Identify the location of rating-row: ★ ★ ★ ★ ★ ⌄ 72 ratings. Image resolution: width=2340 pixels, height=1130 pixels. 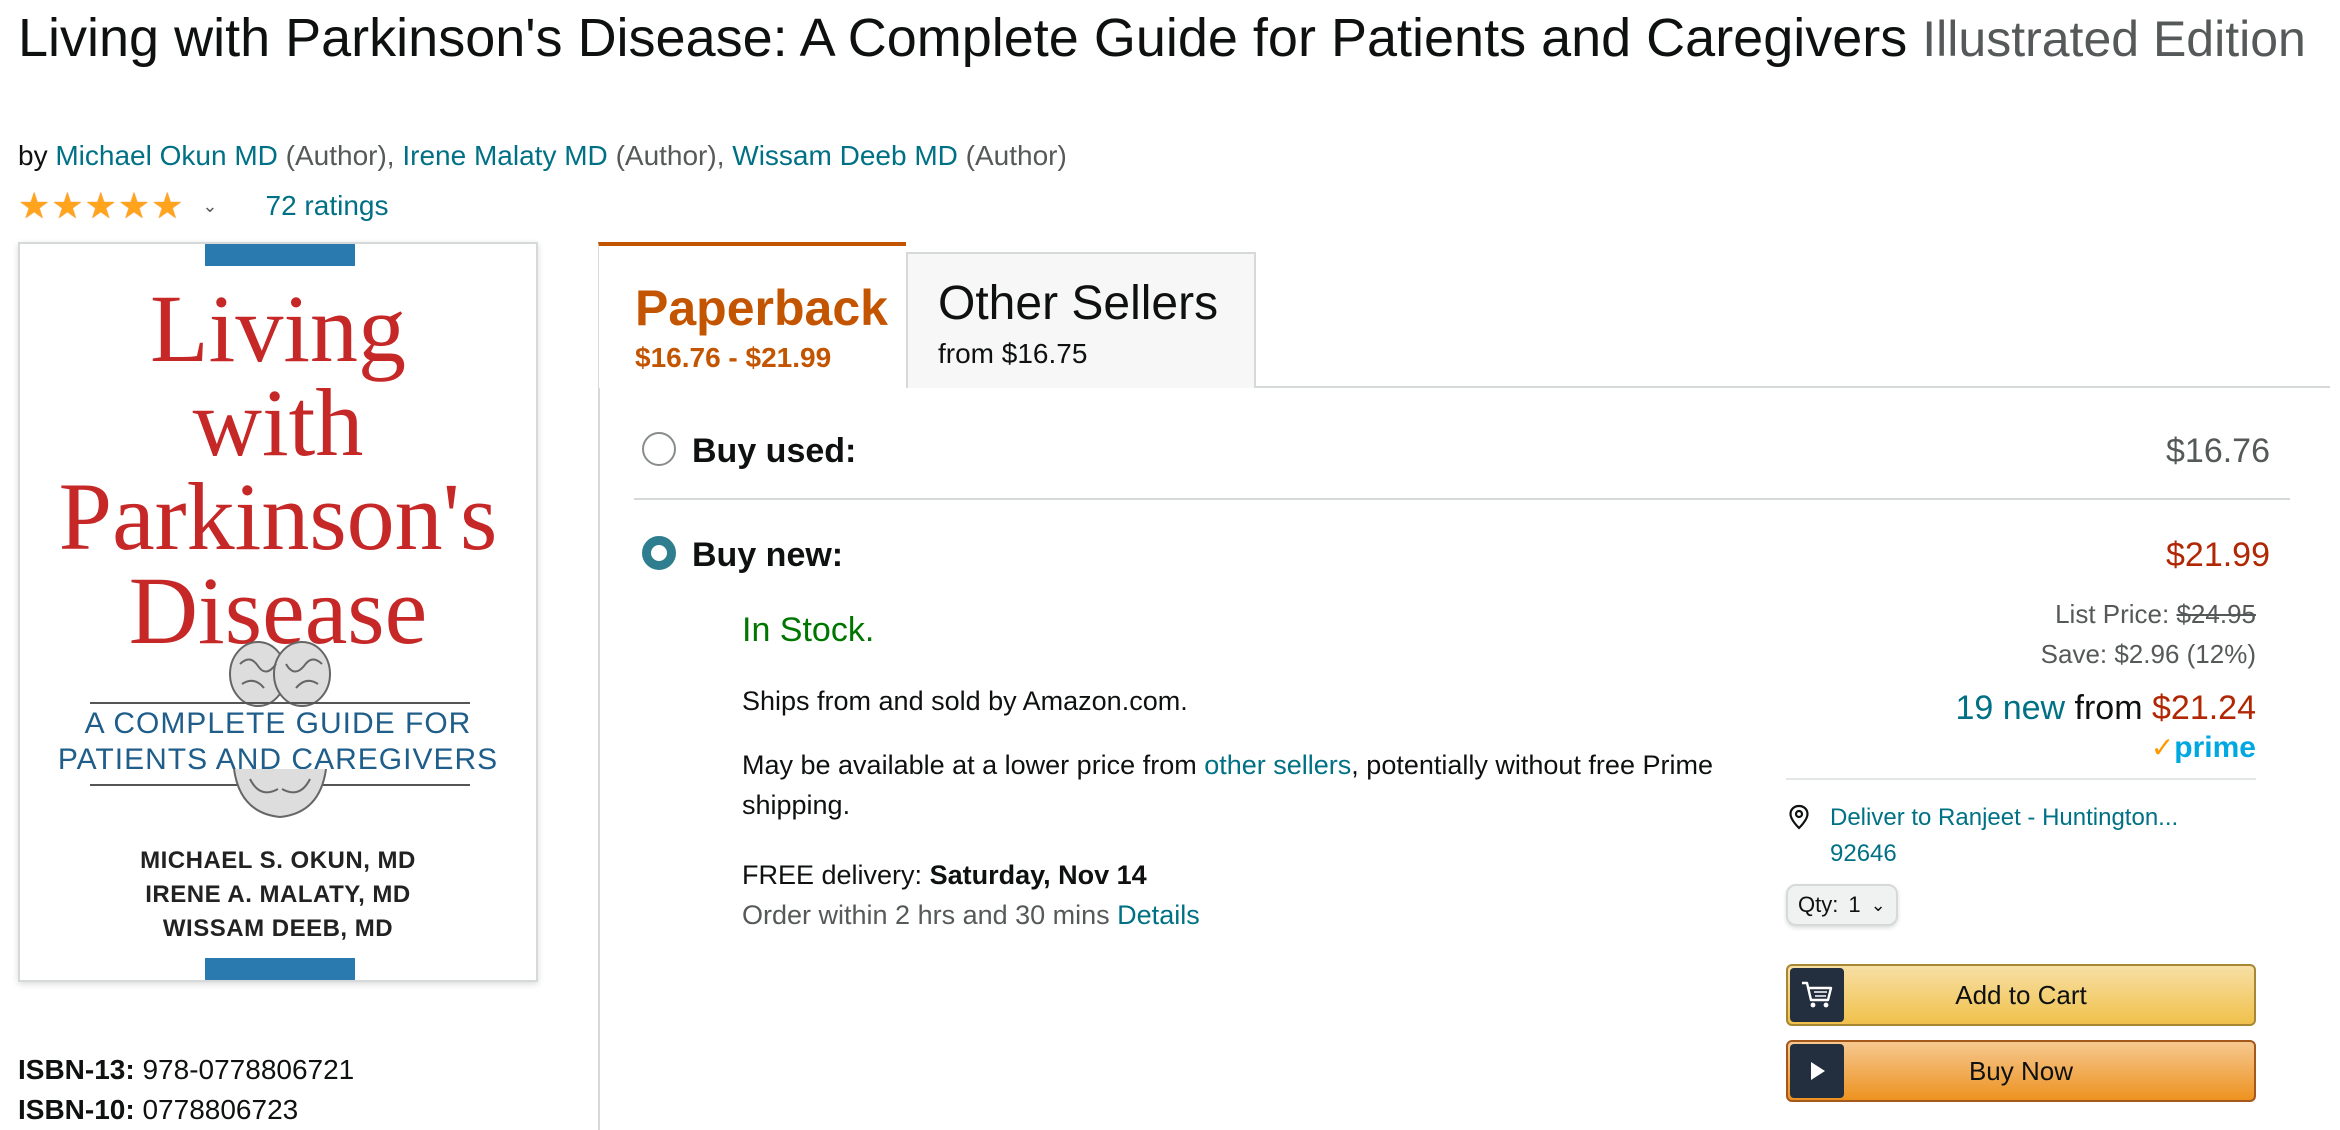
(203, 206).